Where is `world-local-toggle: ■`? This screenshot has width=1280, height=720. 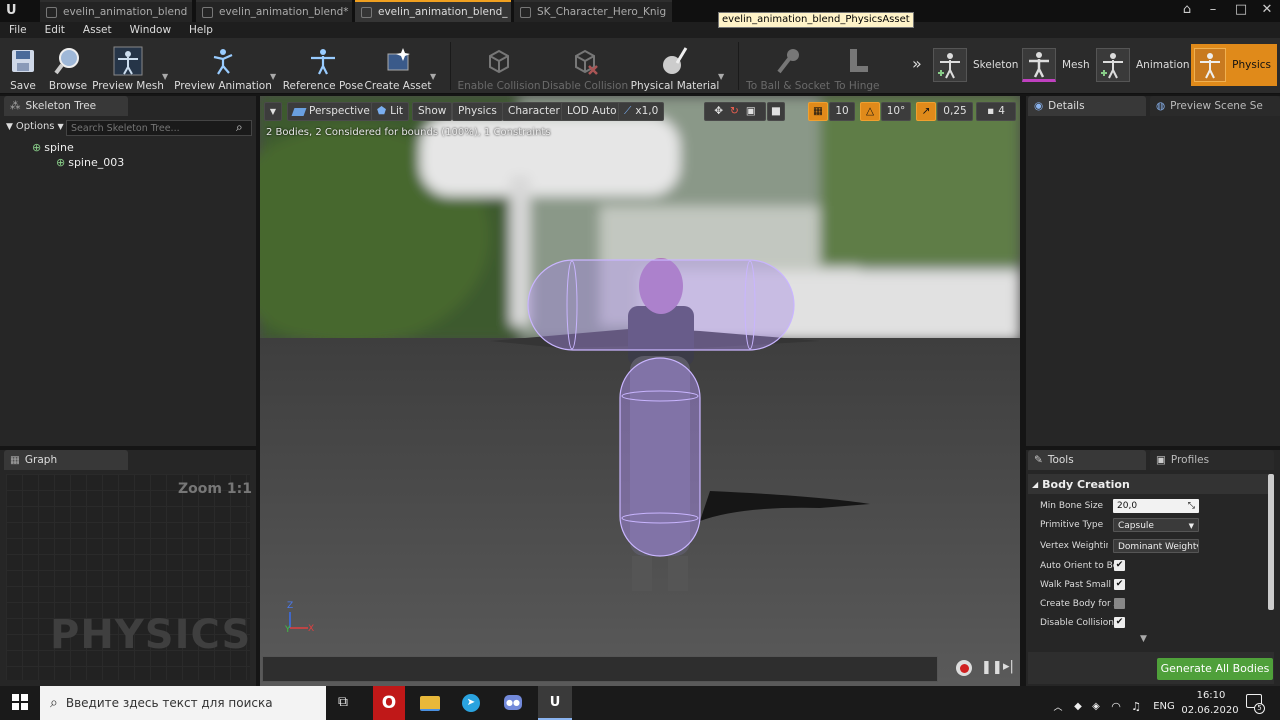 world-local-toggle: ■ is located at coordinates (776, 111).